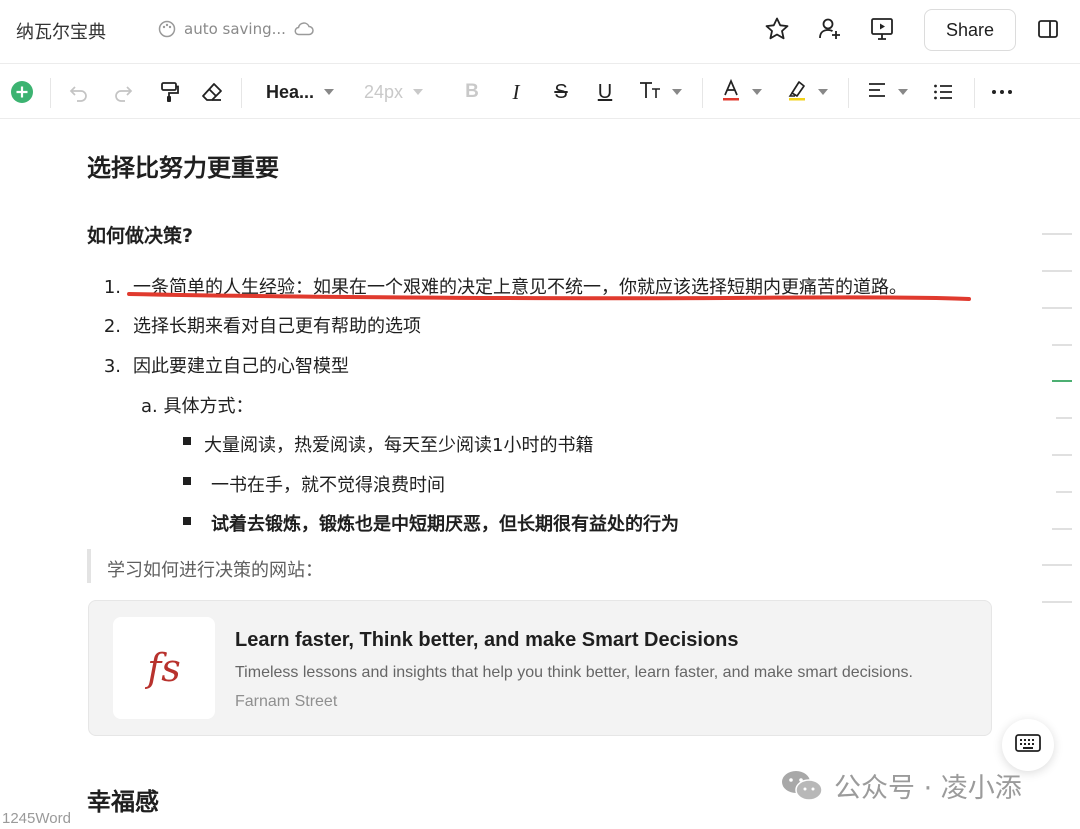 Image resolution: width=1080 pixels, height=829 pixels. I want to click on format-toolbar: Hea... 24px B I S U, so click(540, 91).